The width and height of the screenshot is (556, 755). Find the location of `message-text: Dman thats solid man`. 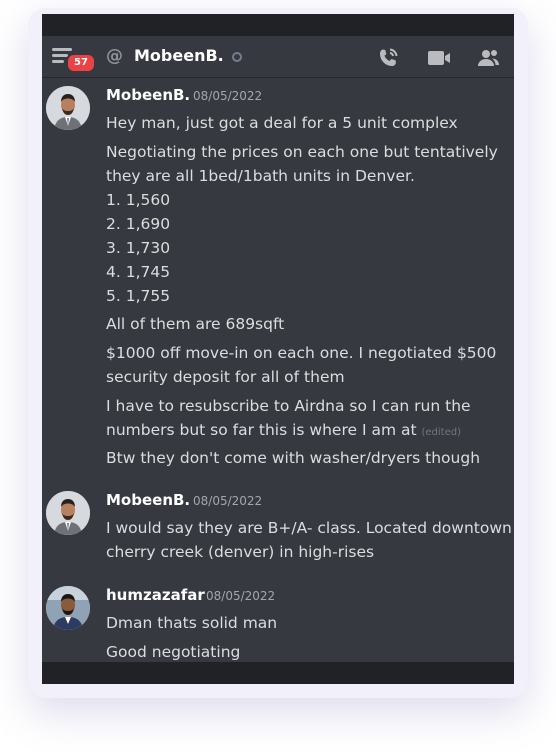

message-text: Dman thats solid man is located at coordinates (192, 623).